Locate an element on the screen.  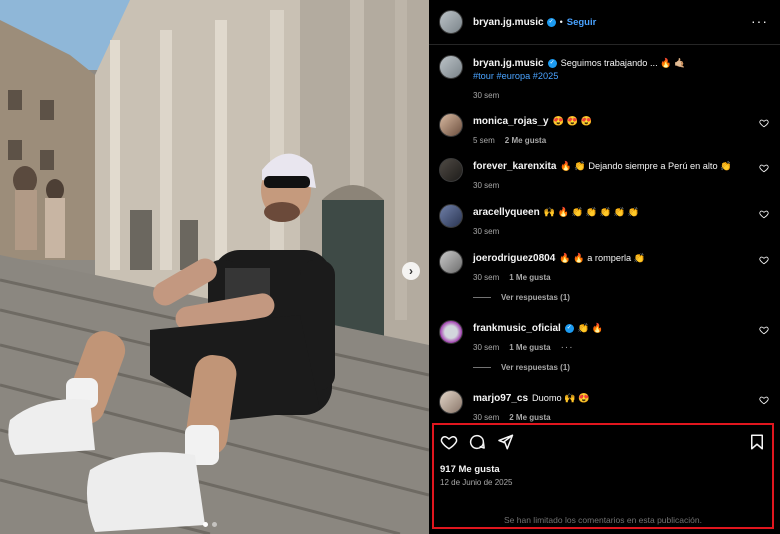
bookmark-icon is located at coordinates (757, 442).